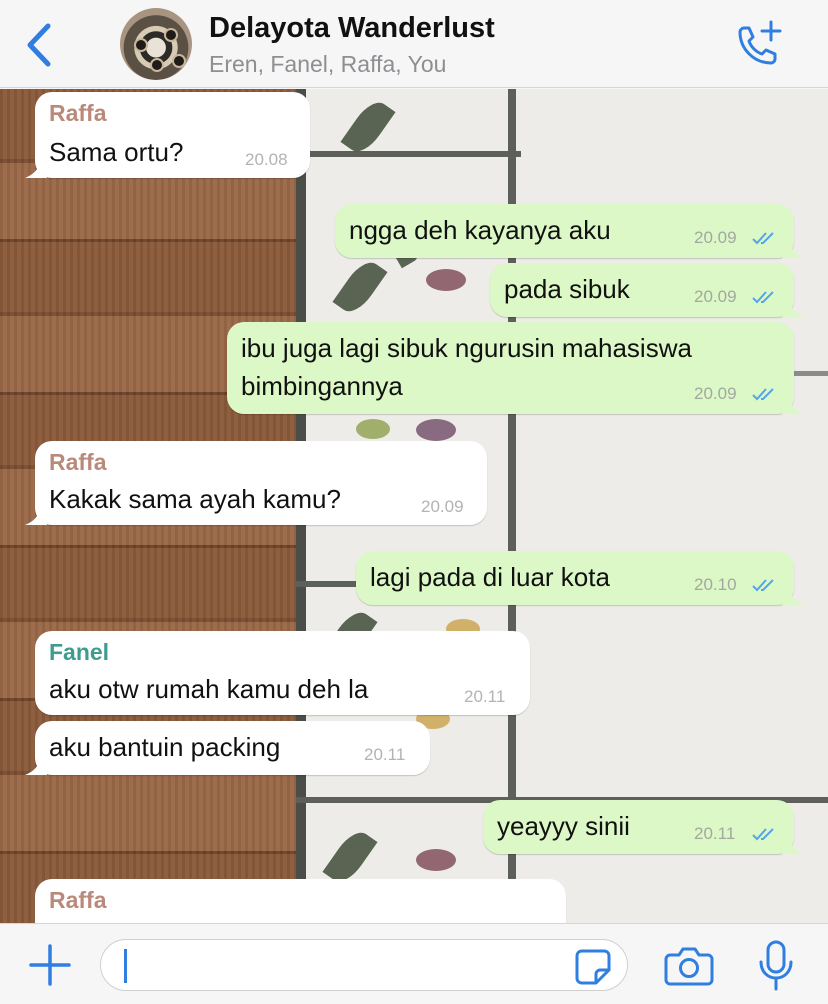 This screenshot has height=1004, width=828. I want to click on message-text: Sama ortu?, so click(116, 152).